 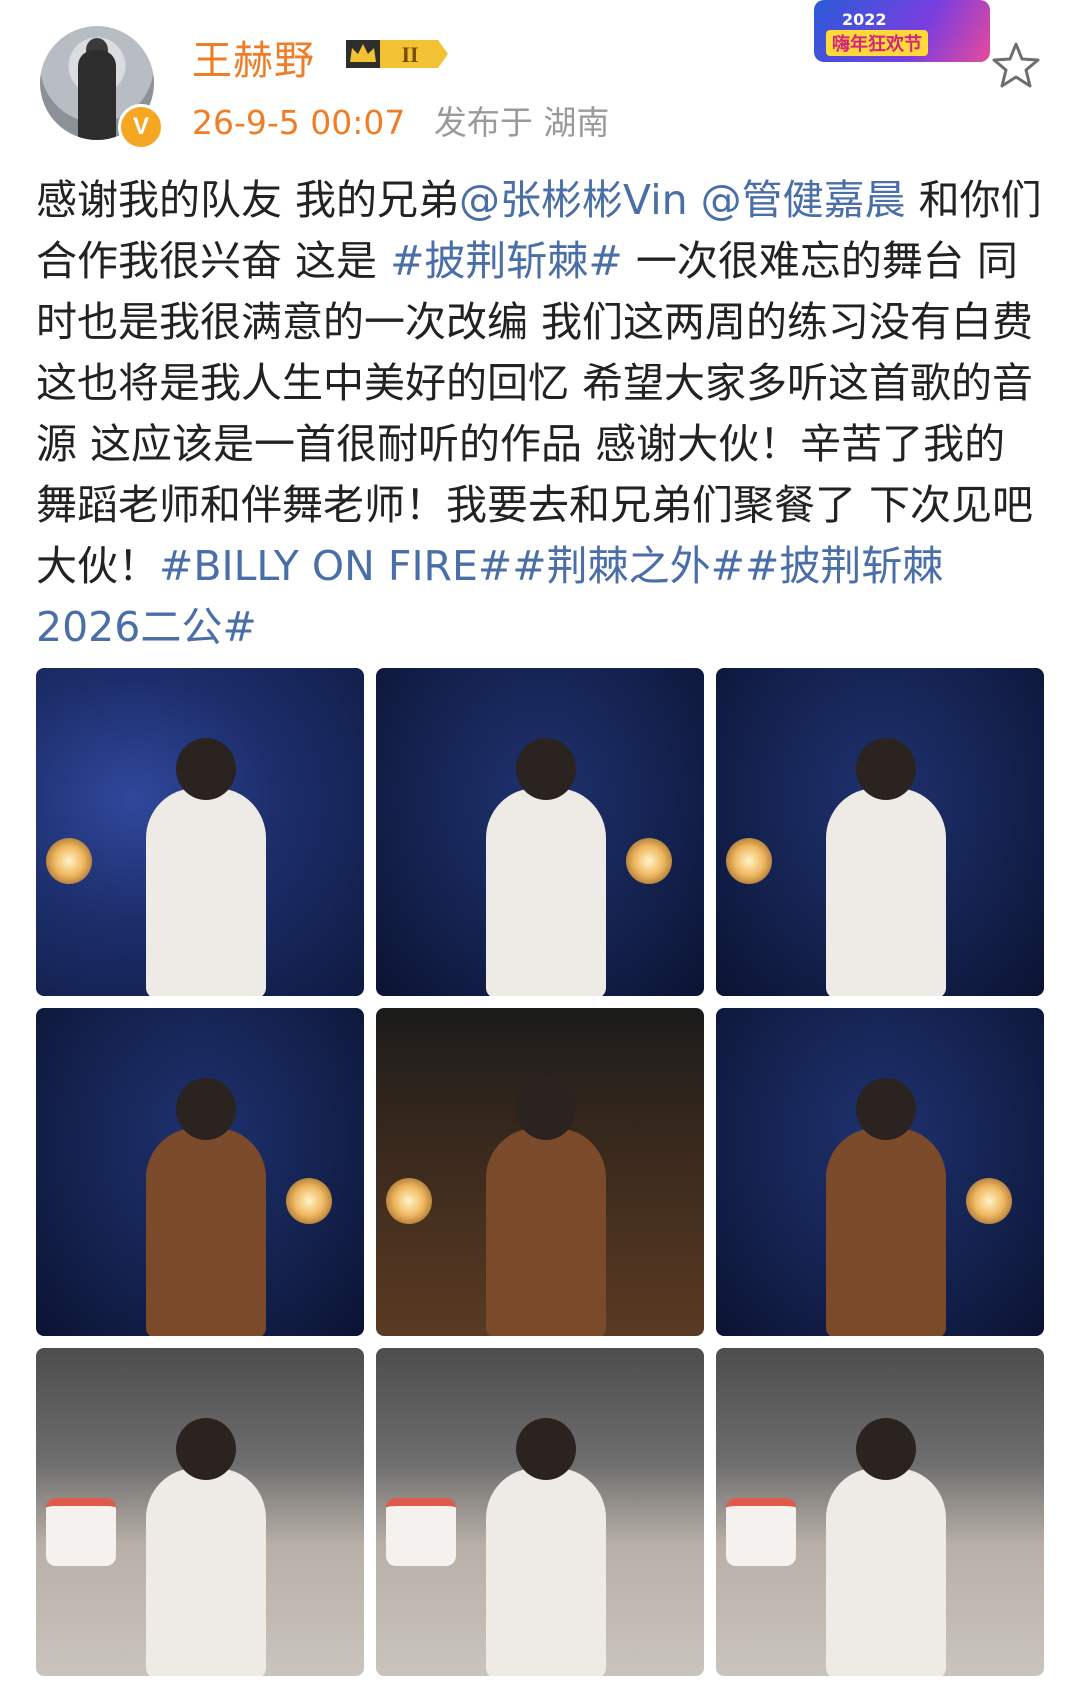 What do you see at coordinates (299, 122) in the screenshot?
I see `post-timestamp: 26-9-5 00:07` at bounding box center [299, 122].